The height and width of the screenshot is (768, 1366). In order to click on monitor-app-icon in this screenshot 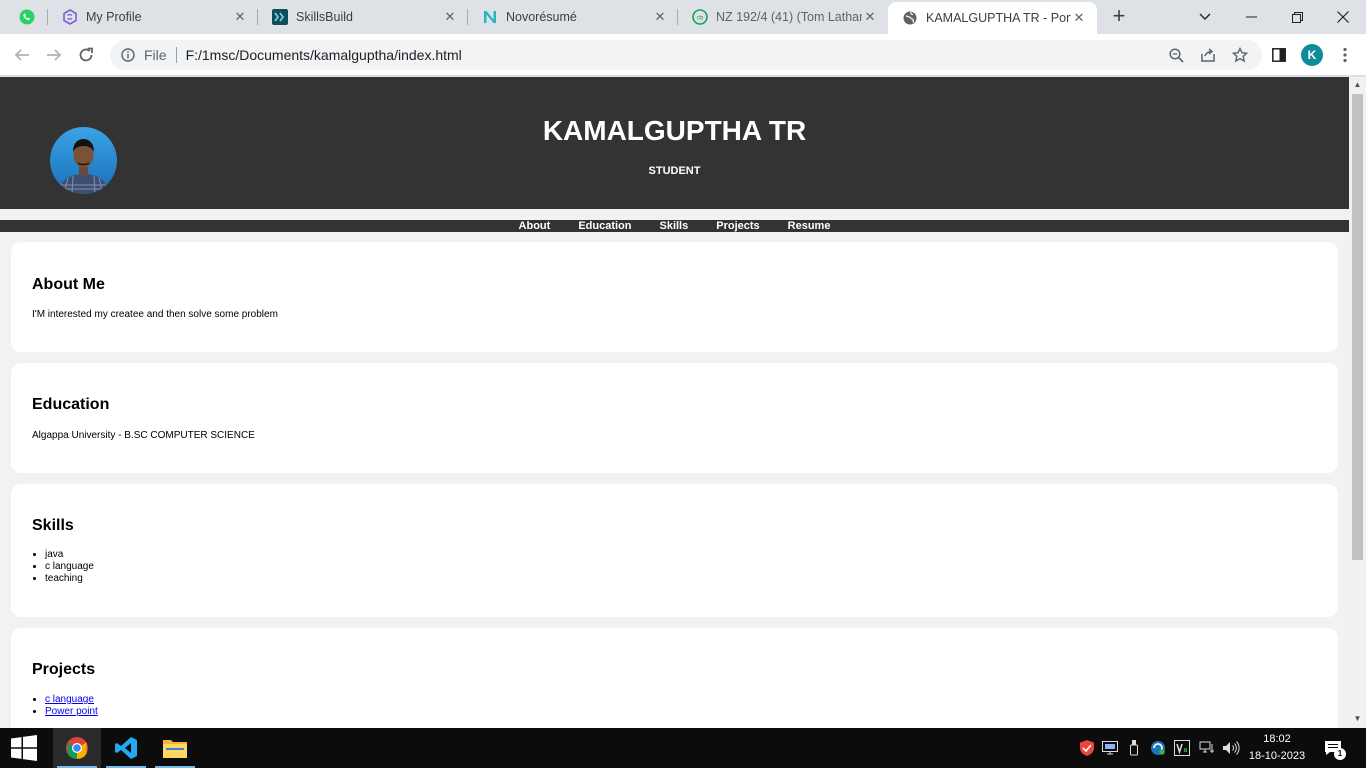, I will do `click(1110, 748)`.